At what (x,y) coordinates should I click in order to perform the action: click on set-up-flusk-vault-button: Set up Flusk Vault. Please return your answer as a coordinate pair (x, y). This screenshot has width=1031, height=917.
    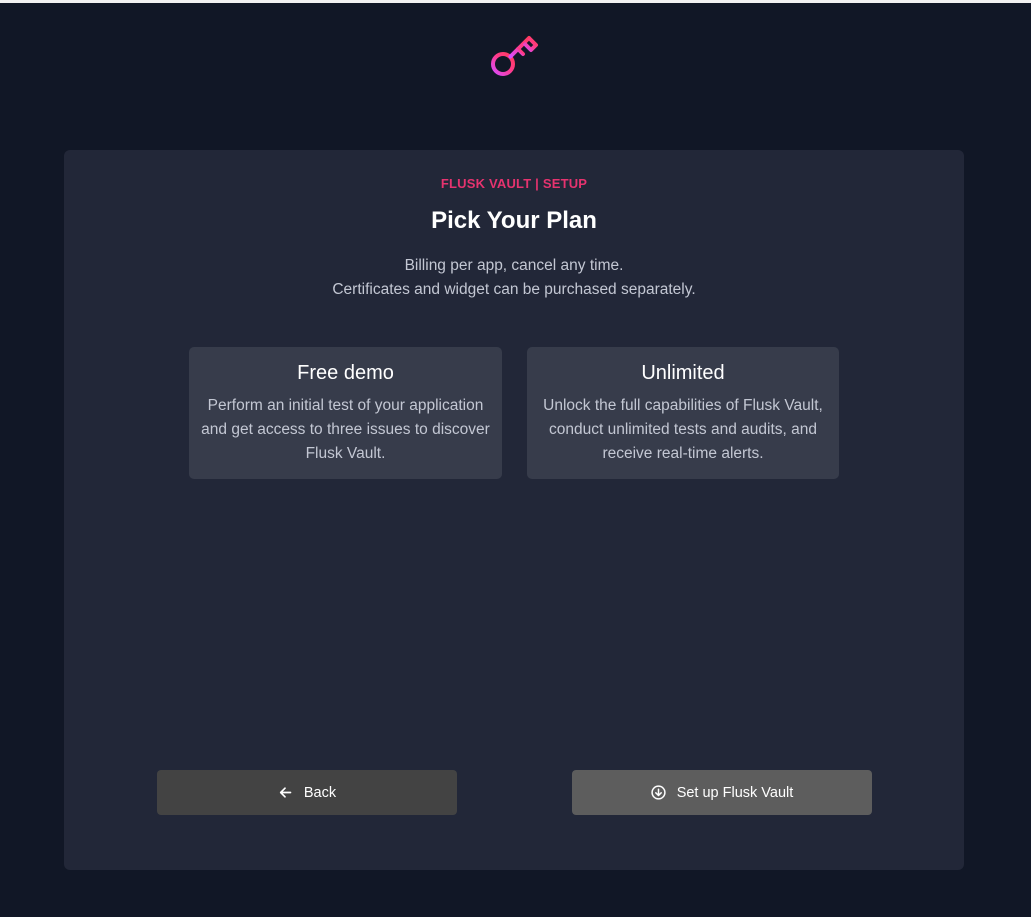
    Looking at the image, I should click on (722, 792).